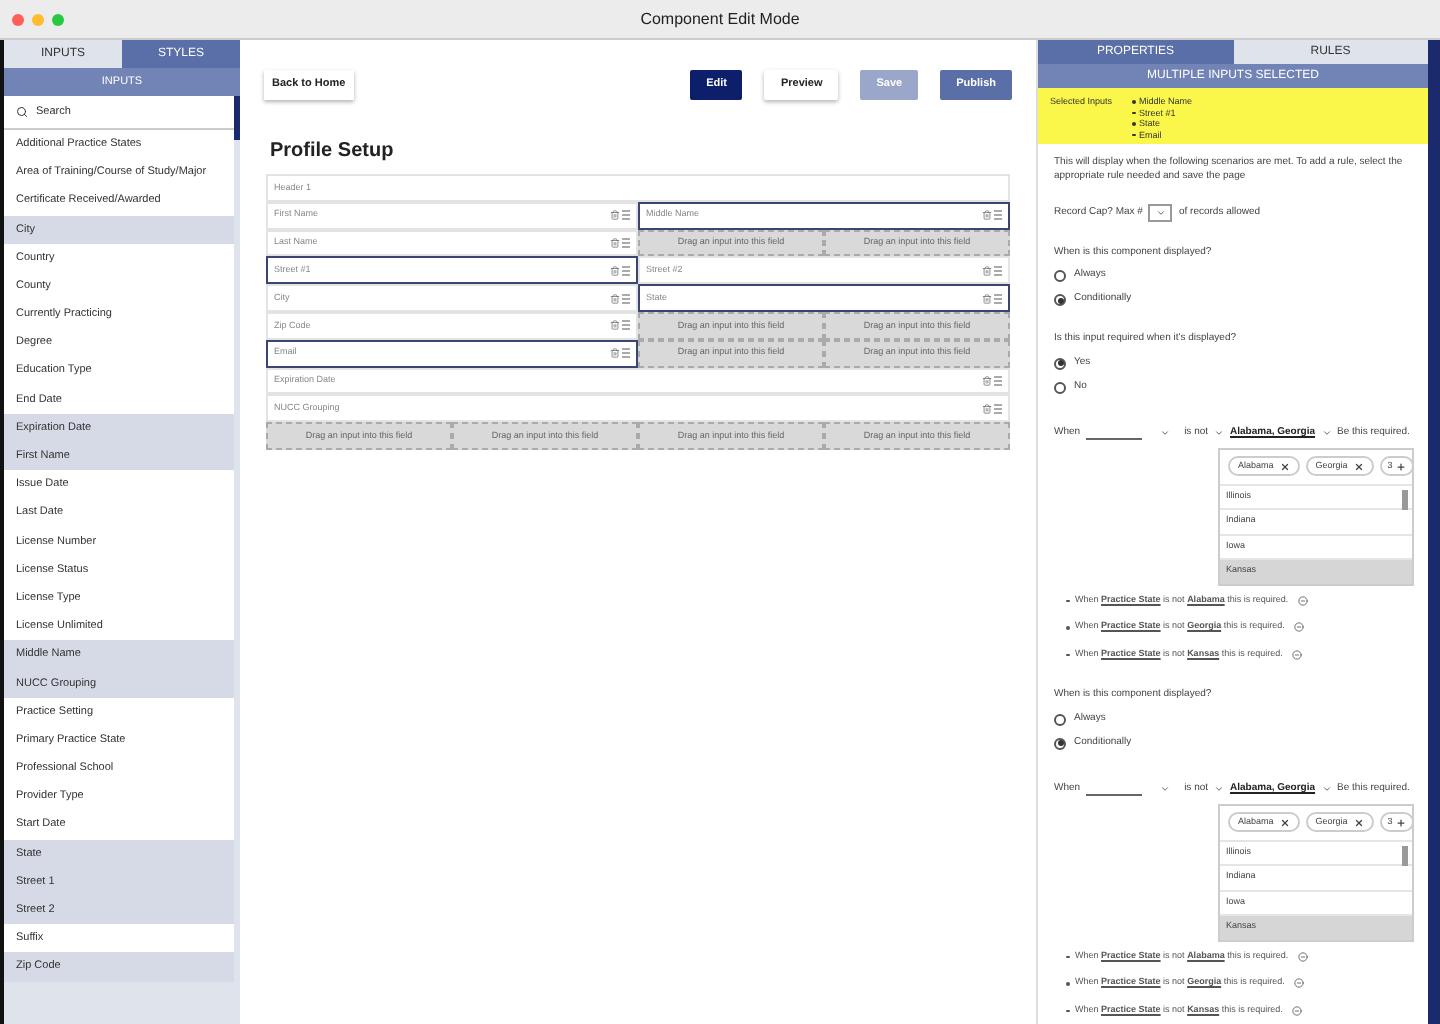 This screenshot has height=1024, width=1440. What do you see at coordinates (333, 152) in the screenshot?
I see `form-title: Profile Setup` at bounding box center [333, 152].